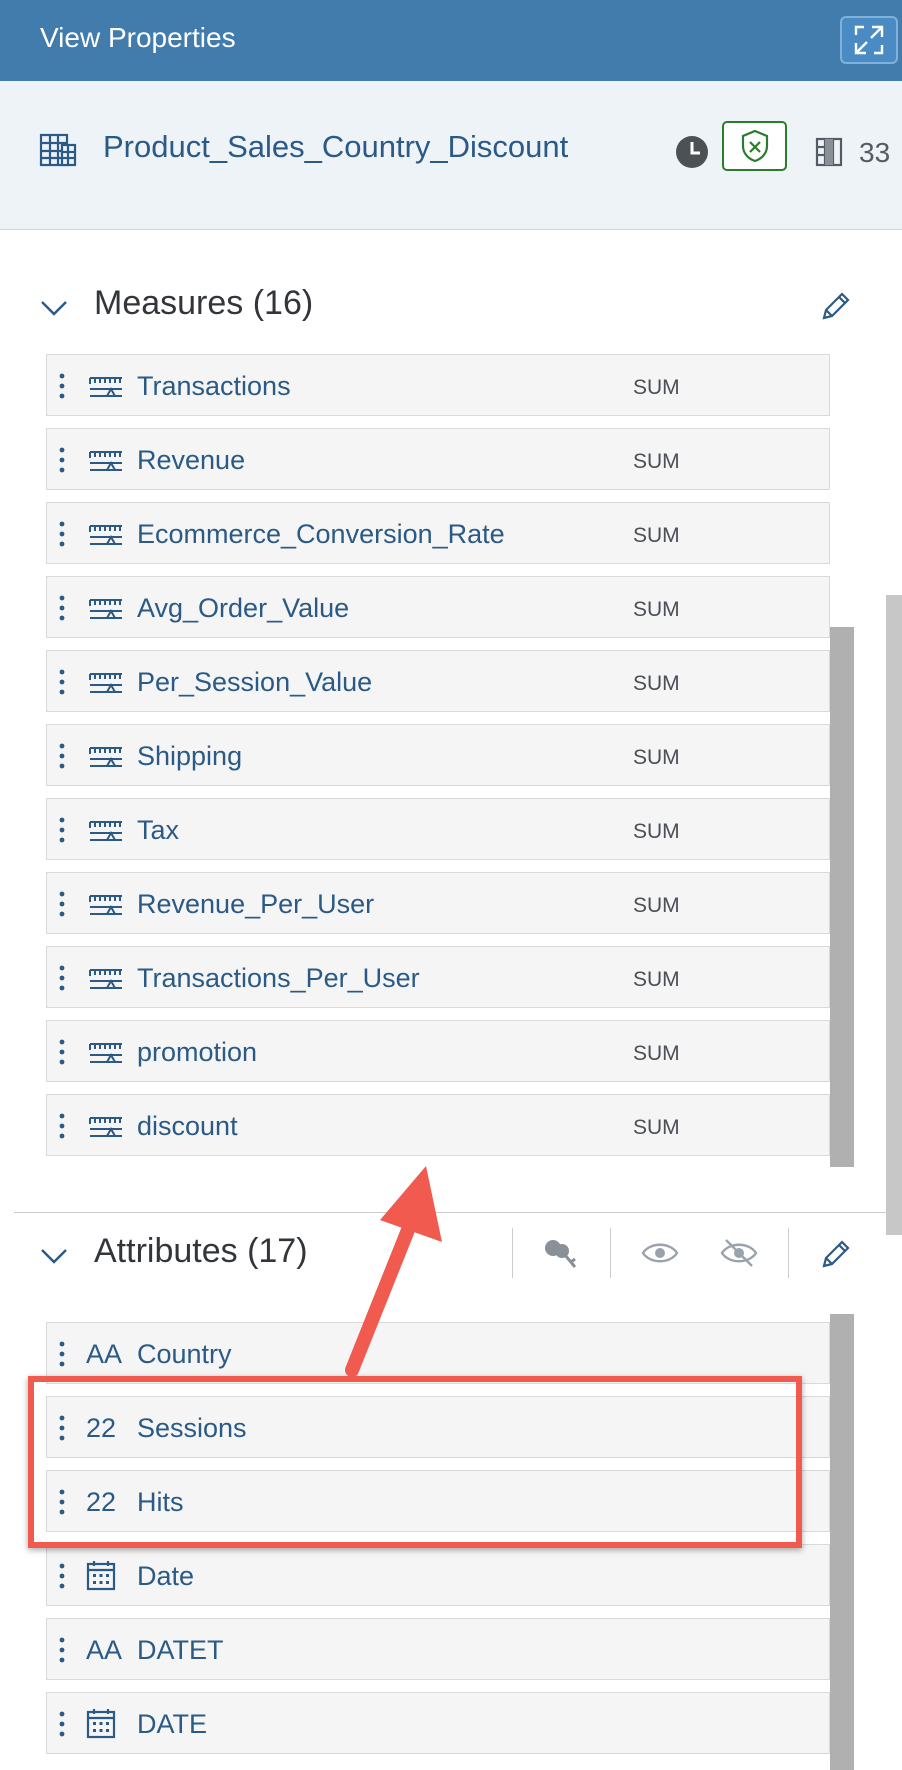 This screenshot has width=902, height=1770. Describe the element at coordinates (256, 904) in the screenshot. I see `measure-label: Revenue_Per_User` at that location.